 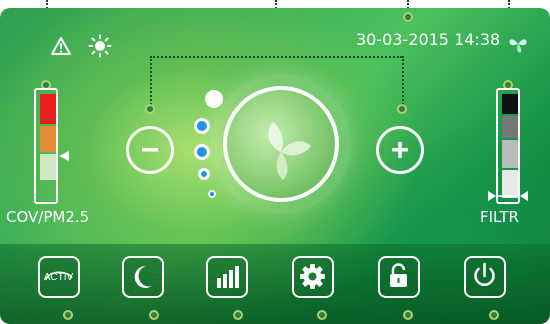 I want to click on main-fan-dial, so click(x=281, y=144).